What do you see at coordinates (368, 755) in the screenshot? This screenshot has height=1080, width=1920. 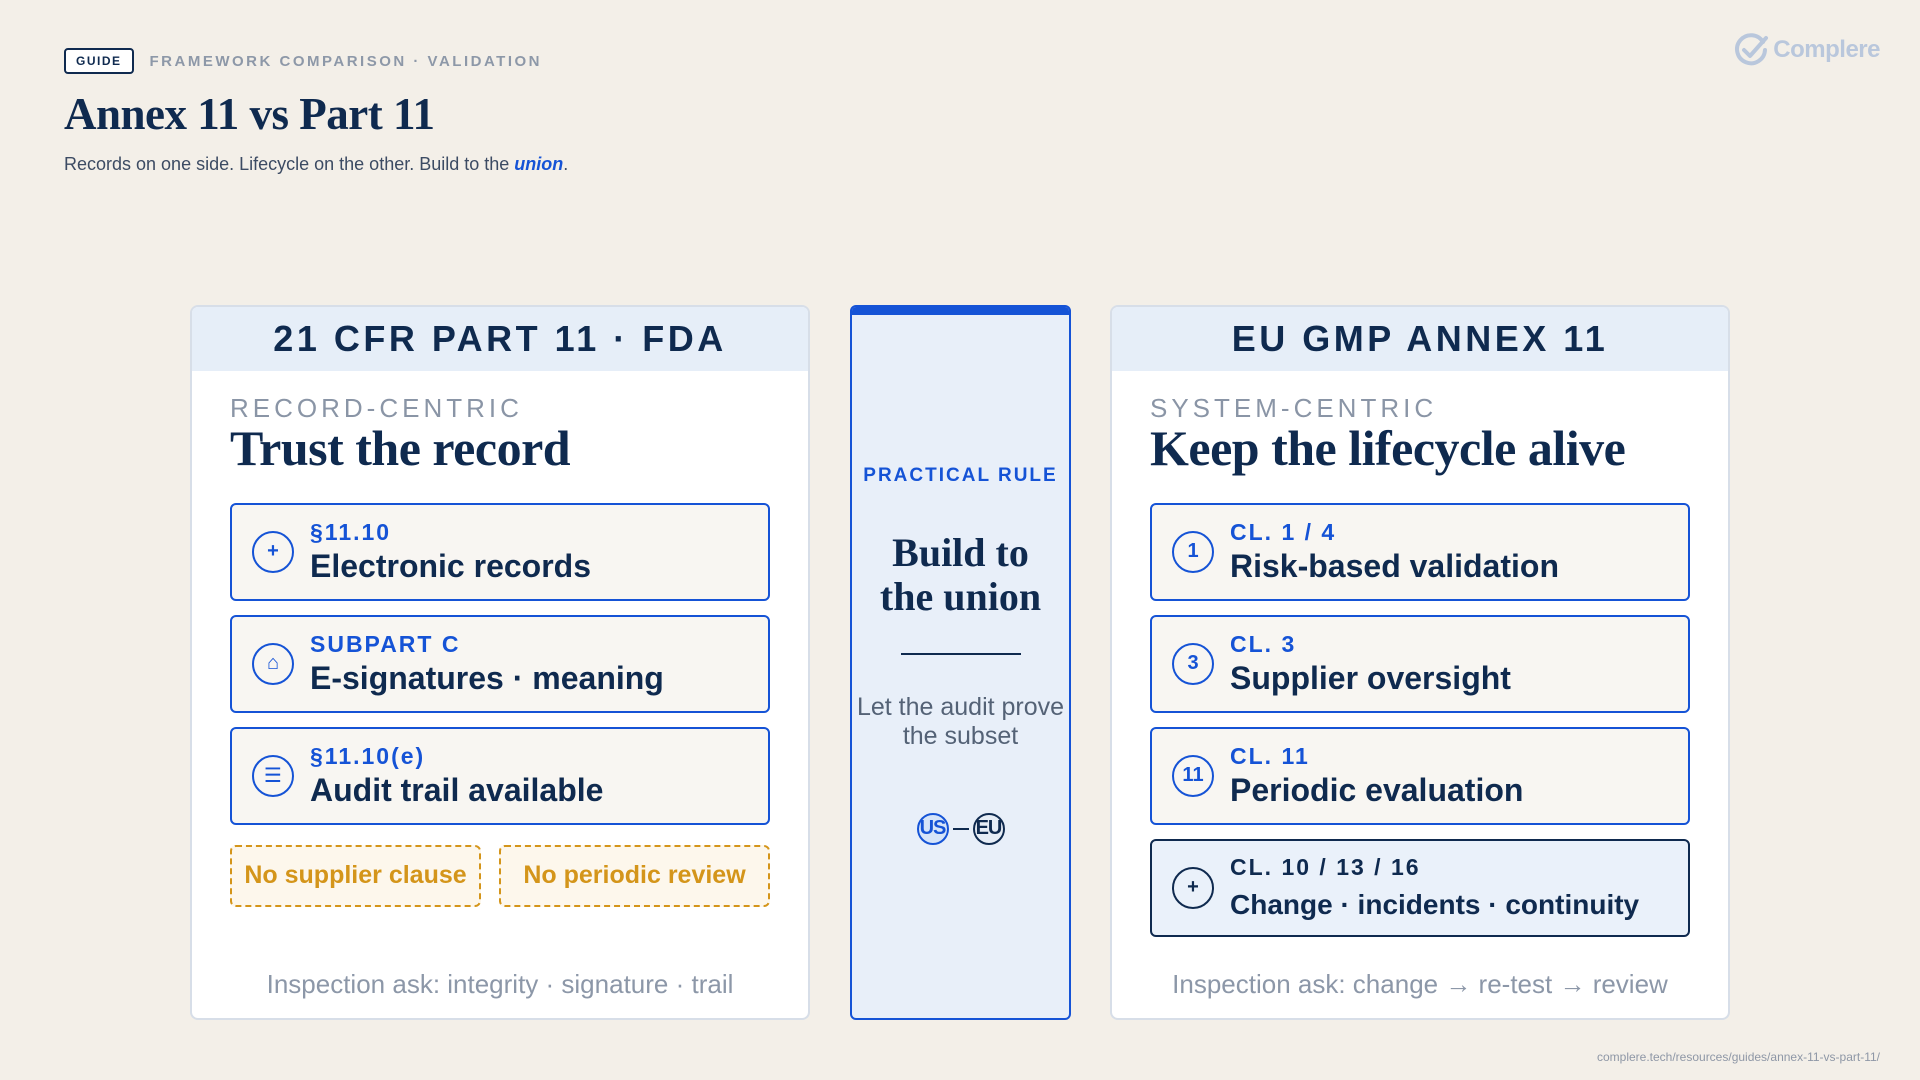 I see `requirement-tag: §11.10(e)` at bounding box center [368, 755].